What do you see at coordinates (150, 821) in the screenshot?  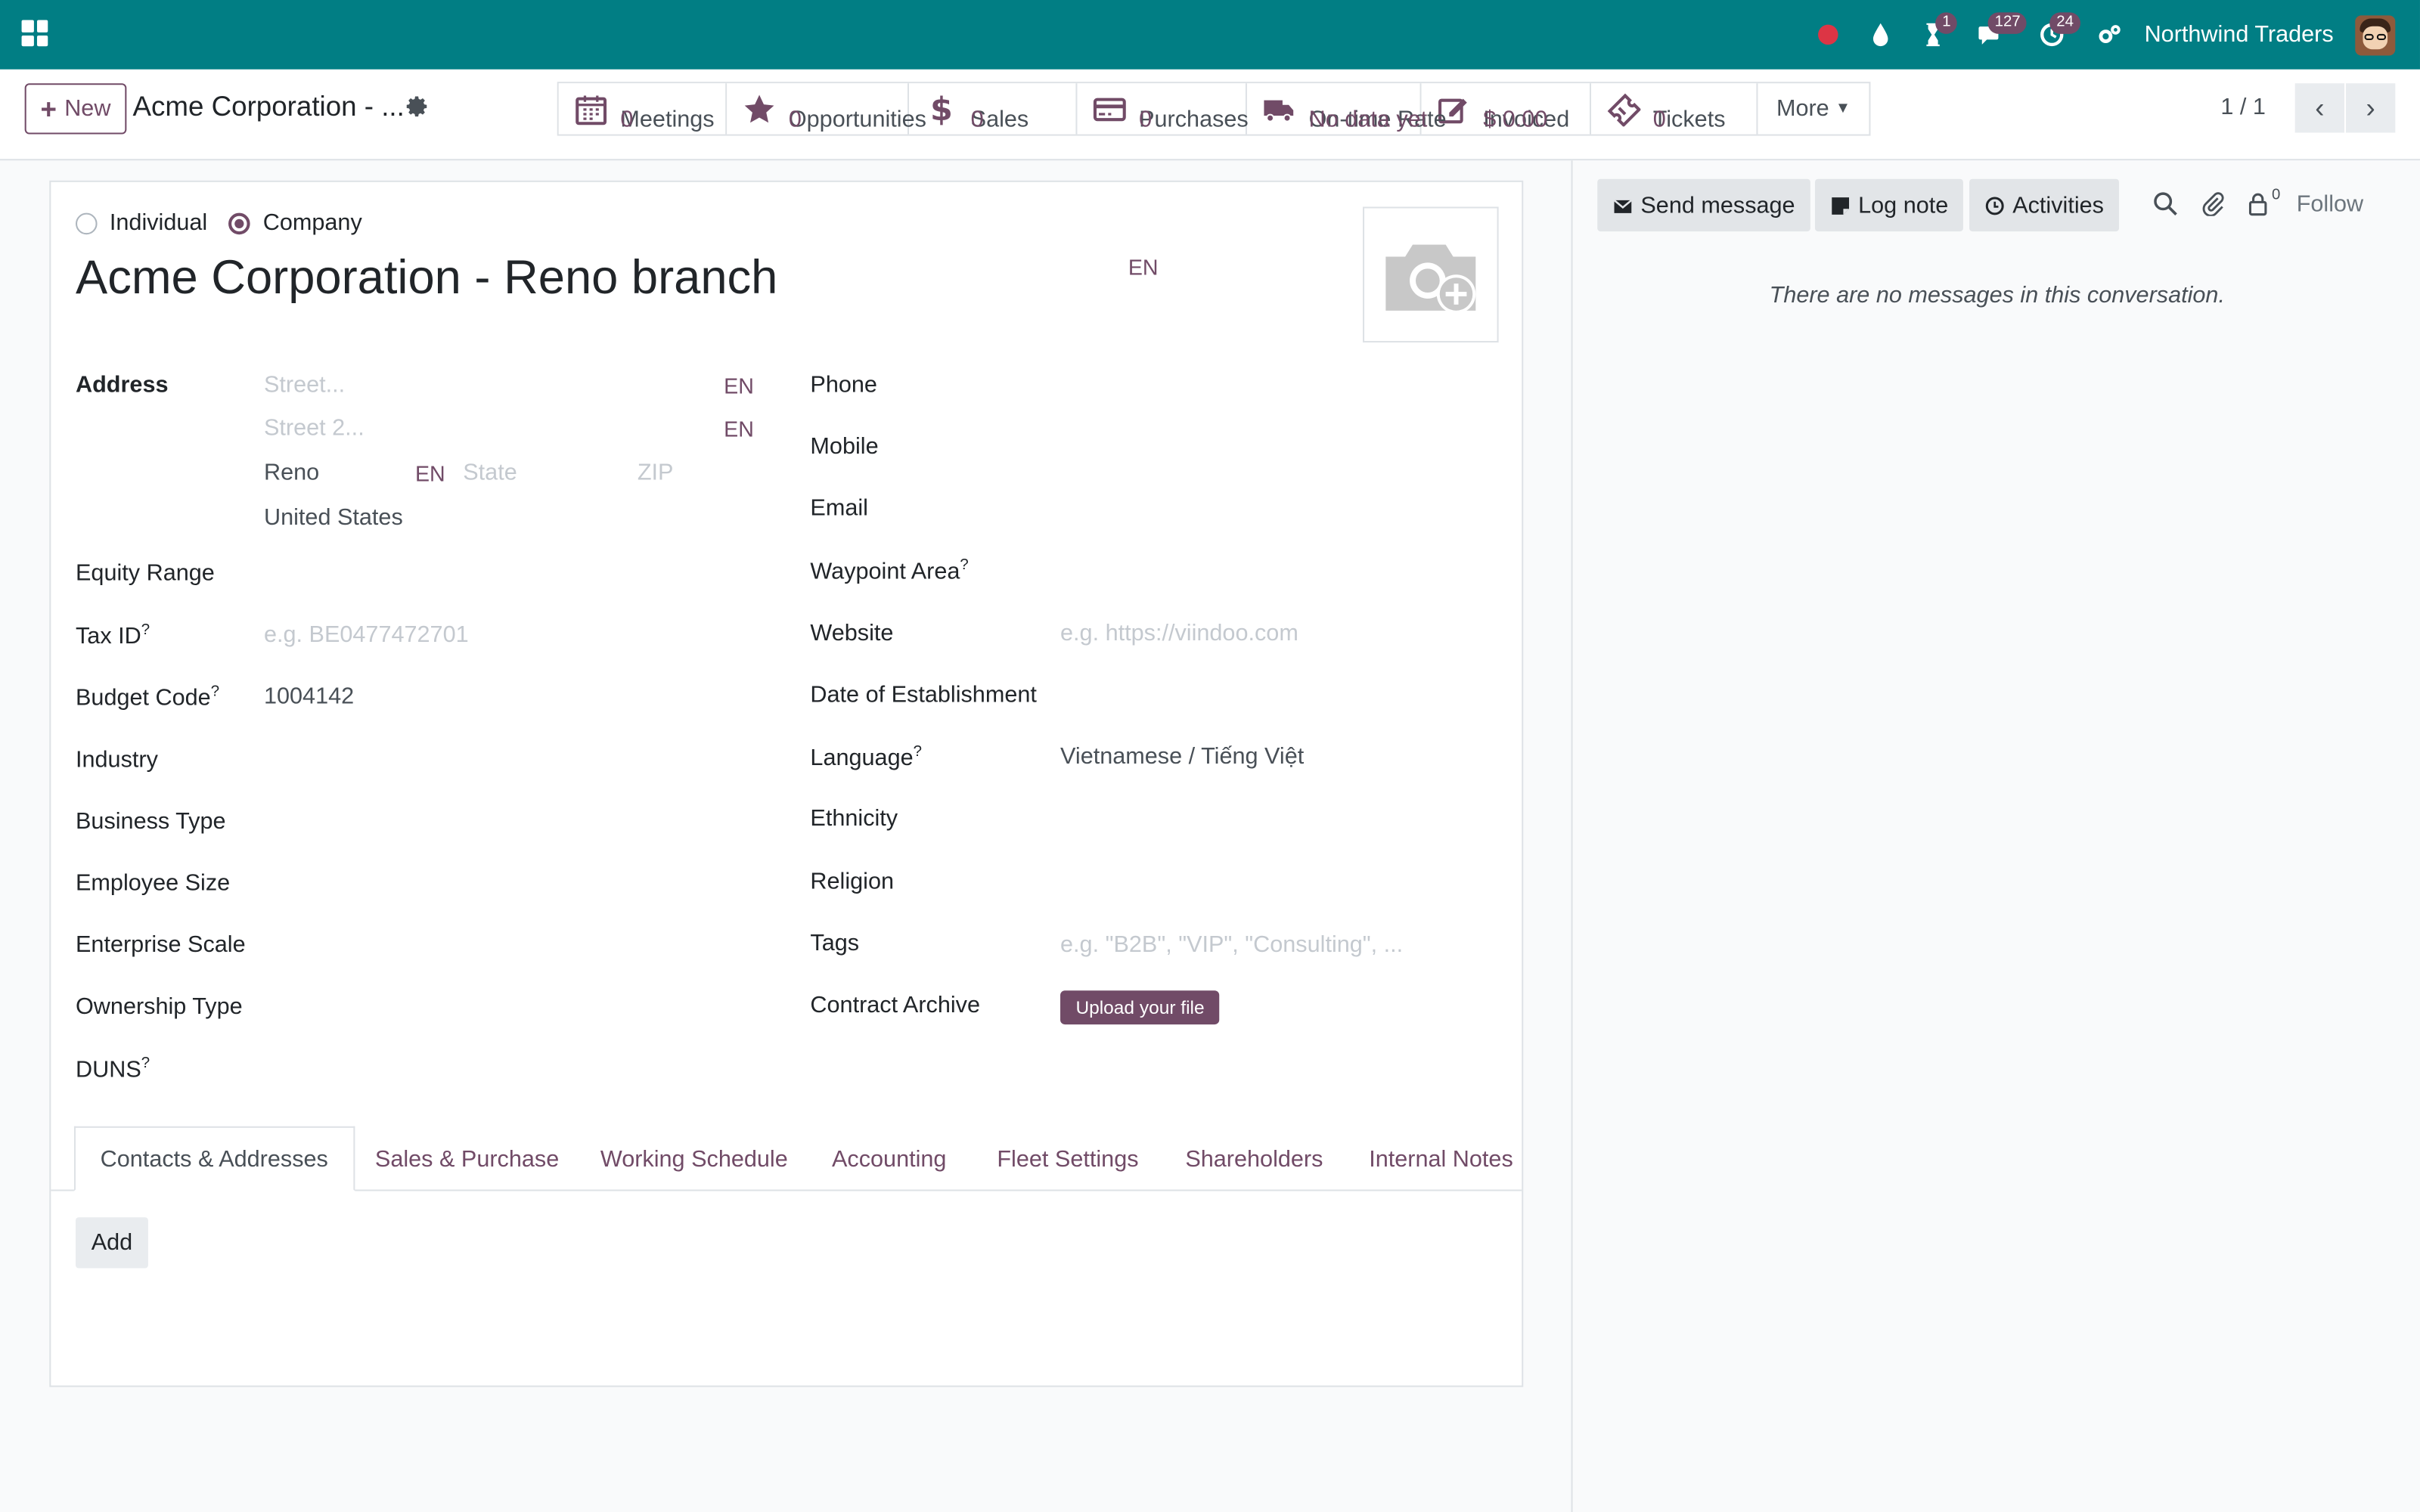 I see `business-type-label: Business Type` at bounding box center [150, 821].